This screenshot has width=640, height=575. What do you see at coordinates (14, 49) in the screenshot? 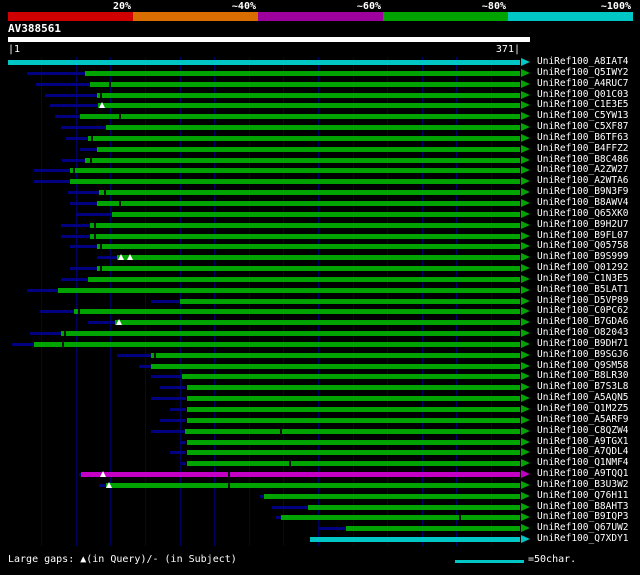
I see `ruler-start-label: |1` at bounding box center [14, 49].